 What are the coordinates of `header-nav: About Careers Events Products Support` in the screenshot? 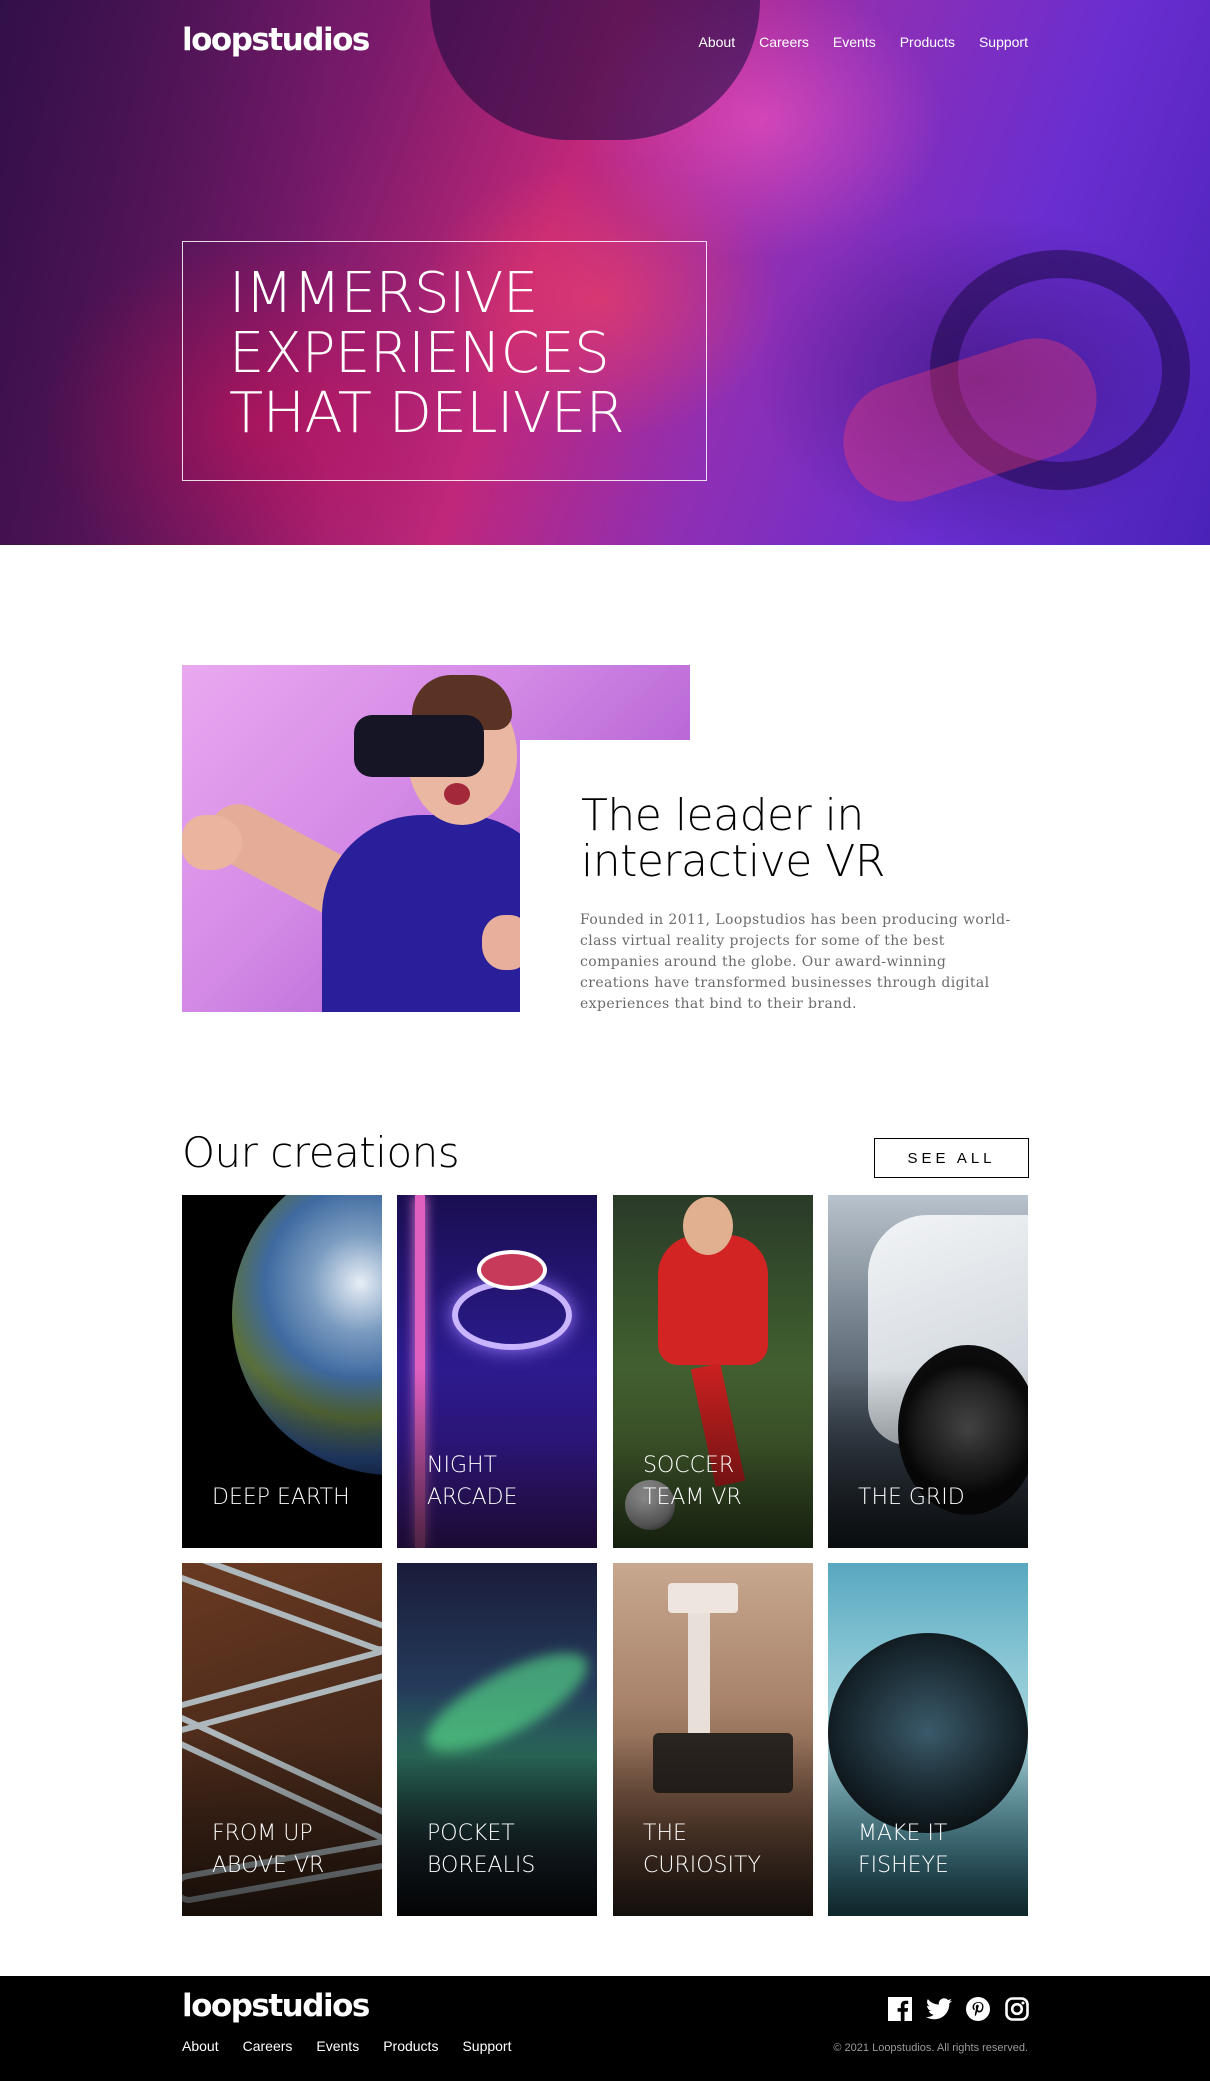 It's located at (852, 42).